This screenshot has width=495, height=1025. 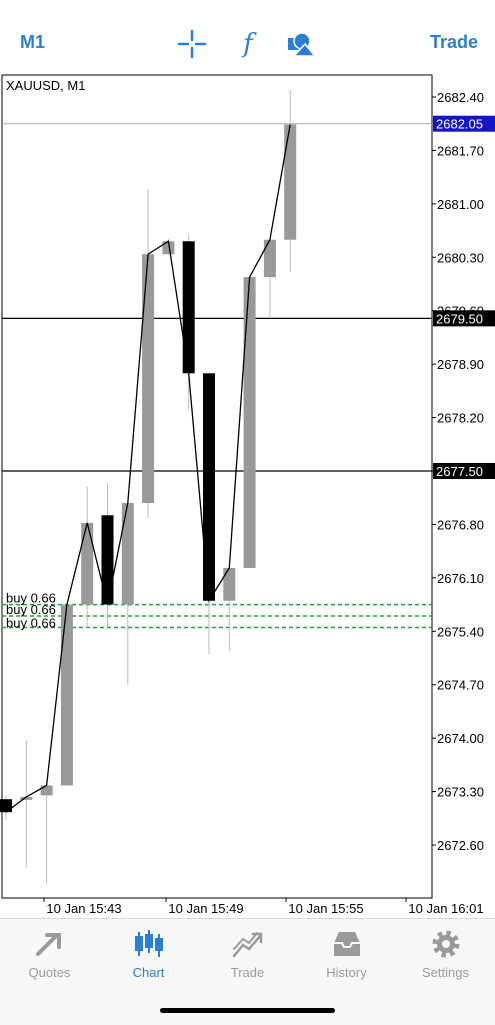 What do you see at coordinates (459, 124) in the screenshot?
I see `current-price-label: 2682.05` at bounding box center [459, 124].